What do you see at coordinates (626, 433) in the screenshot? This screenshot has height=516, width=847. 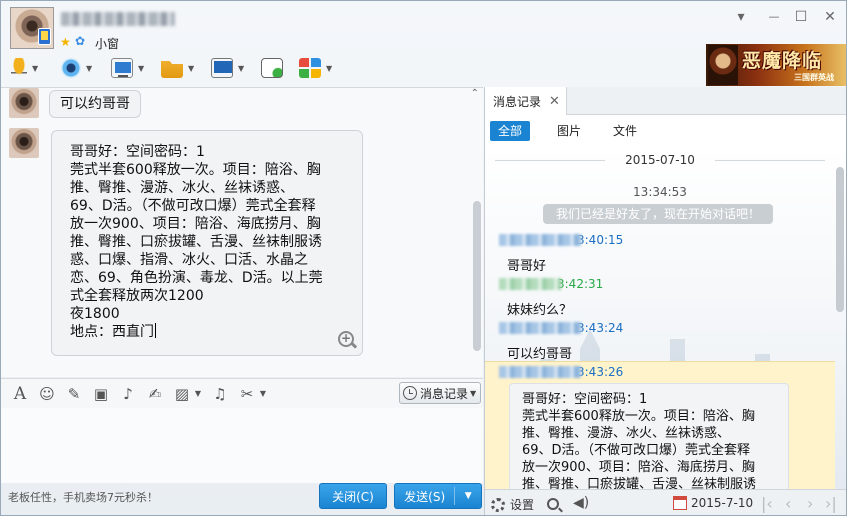 I see `message-line: 推、臀推、漫游、冰火、丝袜诱惑、` at bounding box center [626, 433].